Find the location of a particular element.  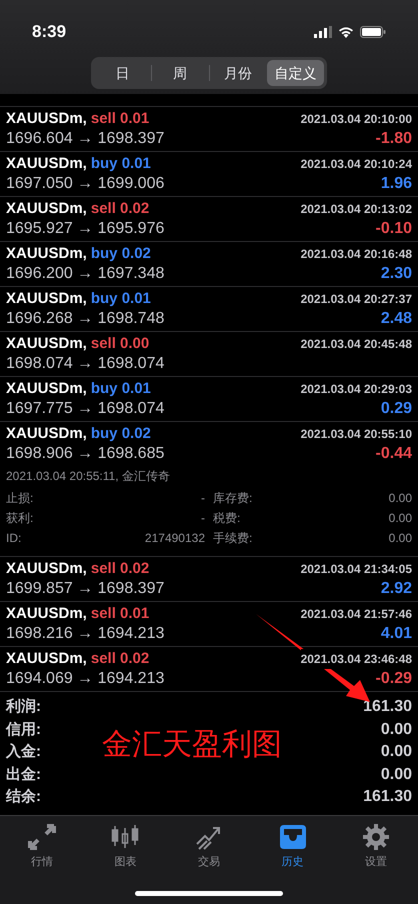

deal-prices: 1696.268 → 1698.748 is located at coordinates (85, 319).